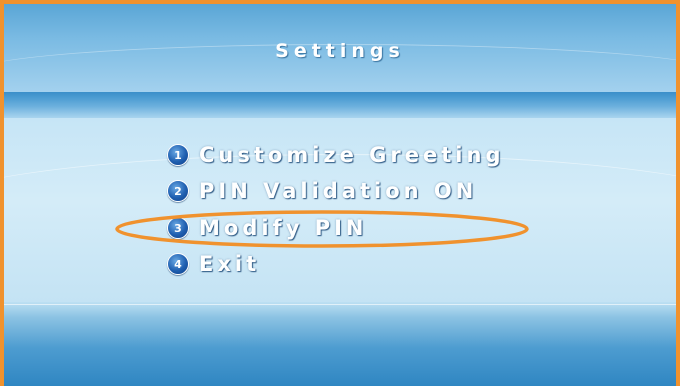 The height and width of the screenshot is (386, 680). What do you see at coordinates (178, 228) in the screenshot?
I see `number-badge-icon: 3` at bounding box center [178, 228].